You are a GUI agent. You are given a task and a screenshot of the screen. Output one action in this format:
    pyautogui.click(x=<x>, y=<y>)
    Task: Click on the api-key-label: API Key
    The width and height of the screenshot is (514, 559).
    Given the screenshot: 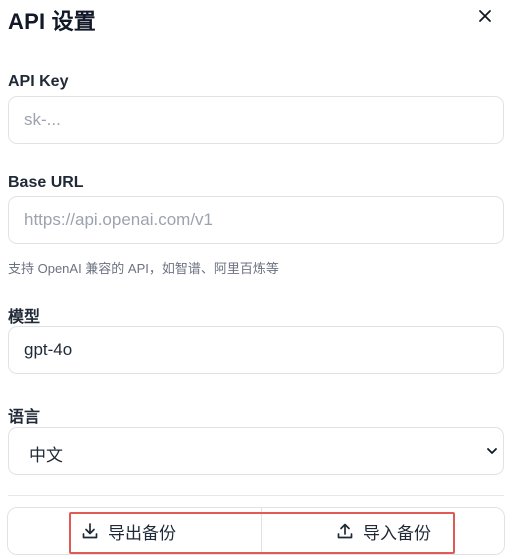 What is the action you would take?
    pyautogui.click(x=38, y=81)
    